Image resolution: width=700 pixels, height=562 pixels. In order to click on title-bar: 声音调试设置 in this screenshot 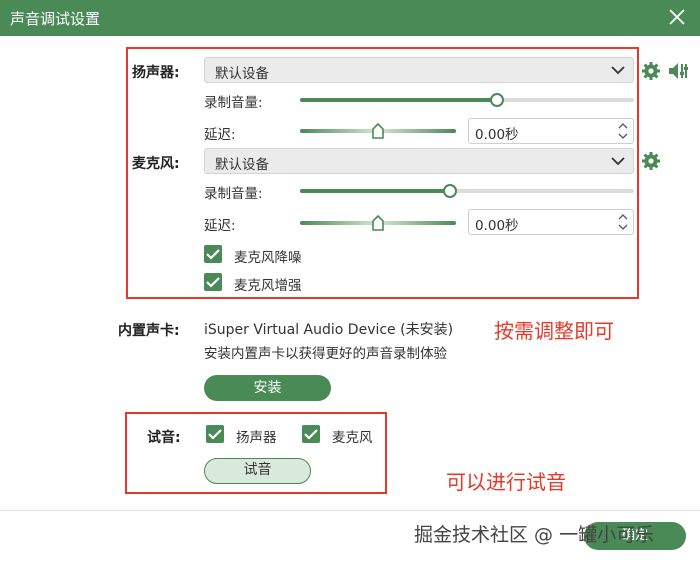, I will do `click(350, 18)`.